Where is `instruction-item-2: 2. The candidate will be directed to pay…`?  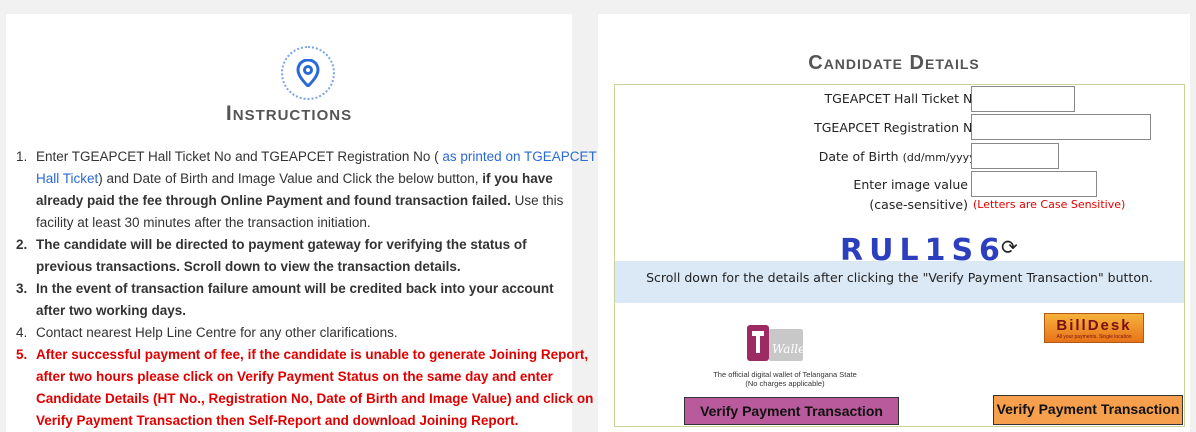
instruction-item-2: 2. The candidate will be directed to pay… is located at coordinates (296, 256).